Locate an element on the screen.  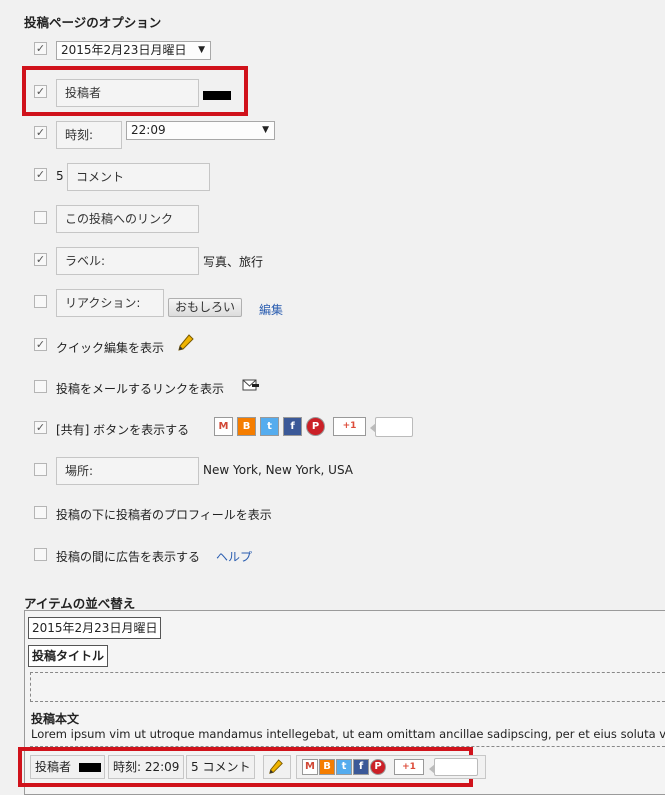
author-label-field: 投稿者 is located at coordinates (127, 93).